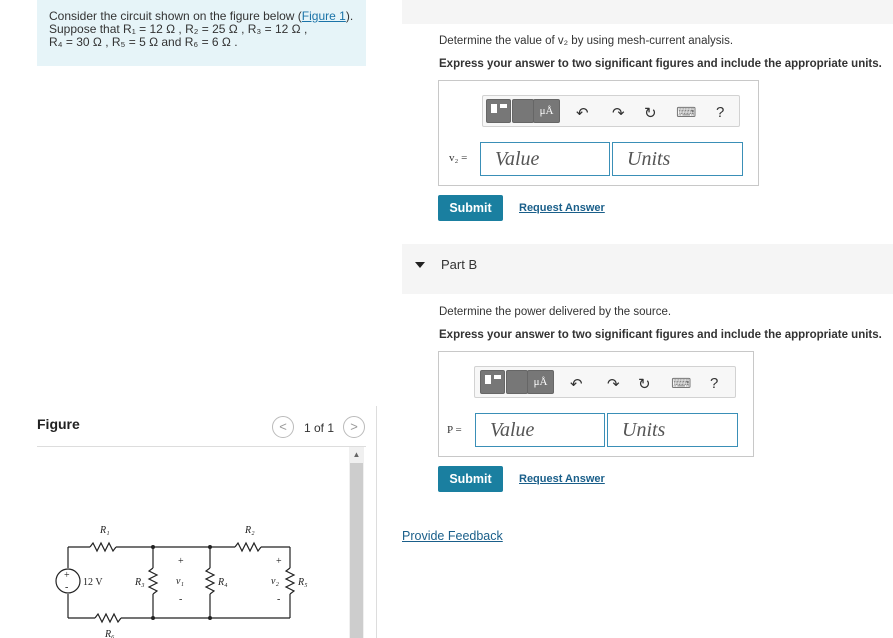 This screenshot has height=638, width=893. Describe the element at coordinates (249, 530) in the screenshot. I see `r2-label: R₂` at that location.